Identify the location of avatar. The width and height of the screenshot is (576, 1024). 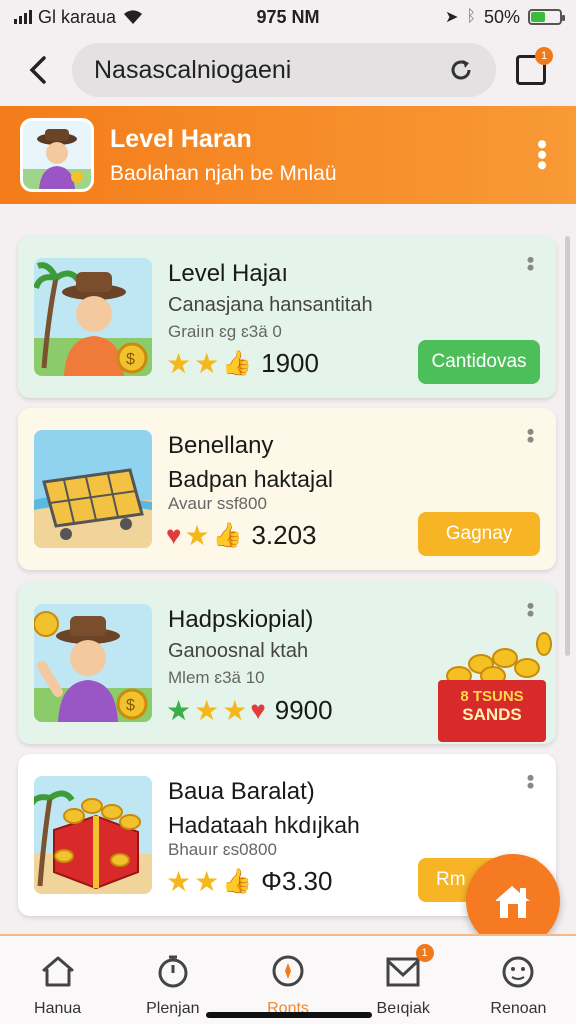
(57, 155).